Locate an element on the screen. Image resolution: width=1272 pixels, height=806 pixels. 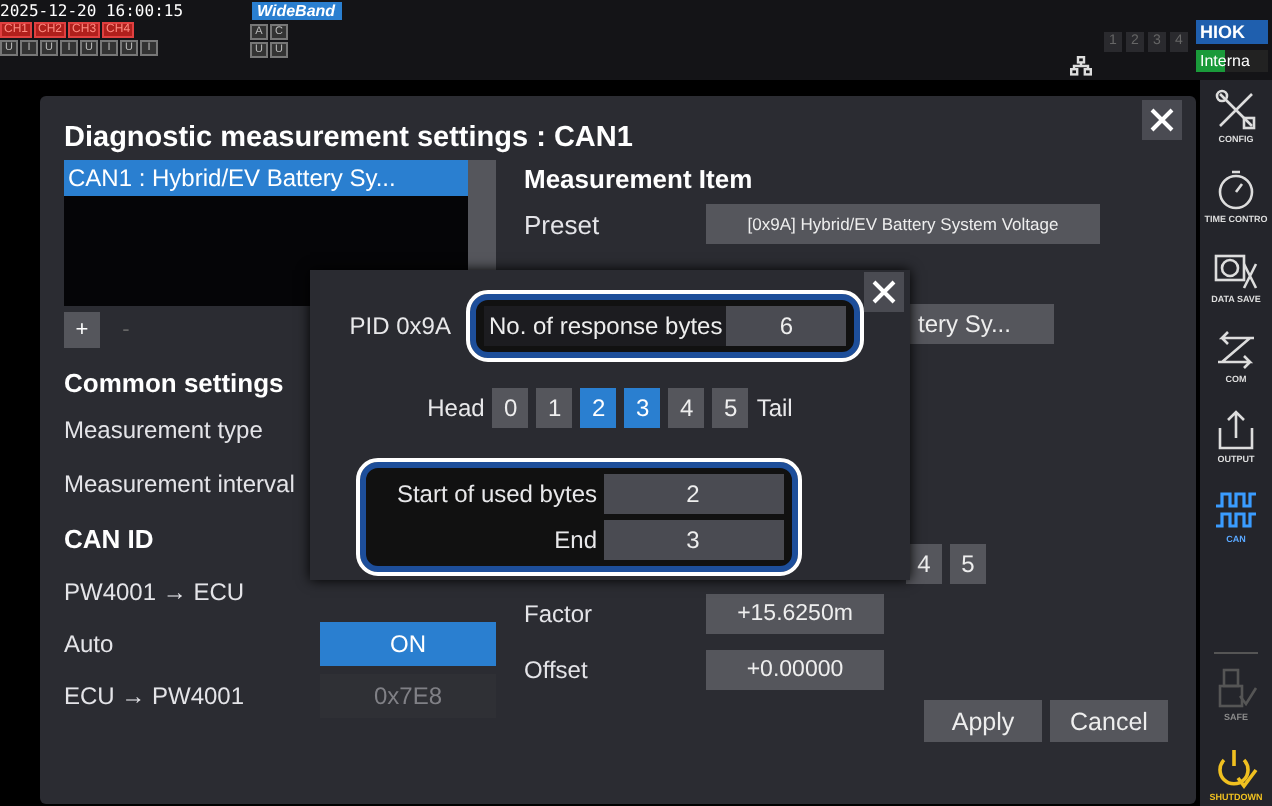
wave-icon is located at coordinates (1236, 510).